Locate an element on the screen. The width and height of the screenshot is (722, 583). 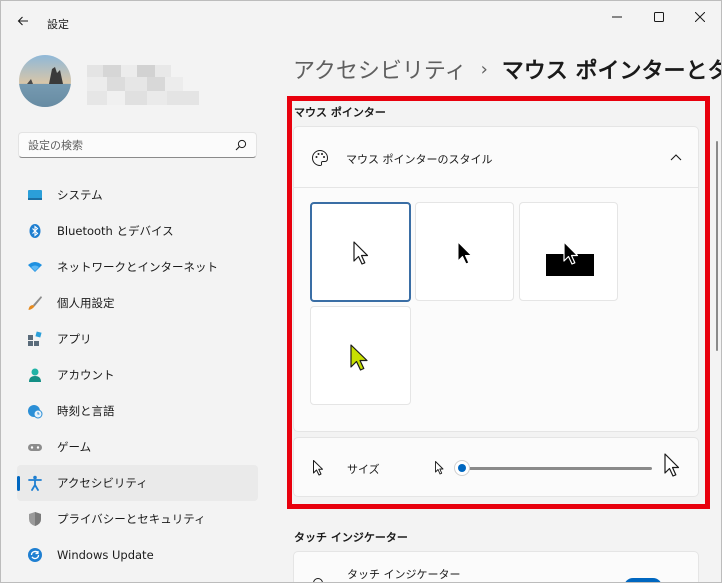
maximize-button is located at coordinates (659, 17).